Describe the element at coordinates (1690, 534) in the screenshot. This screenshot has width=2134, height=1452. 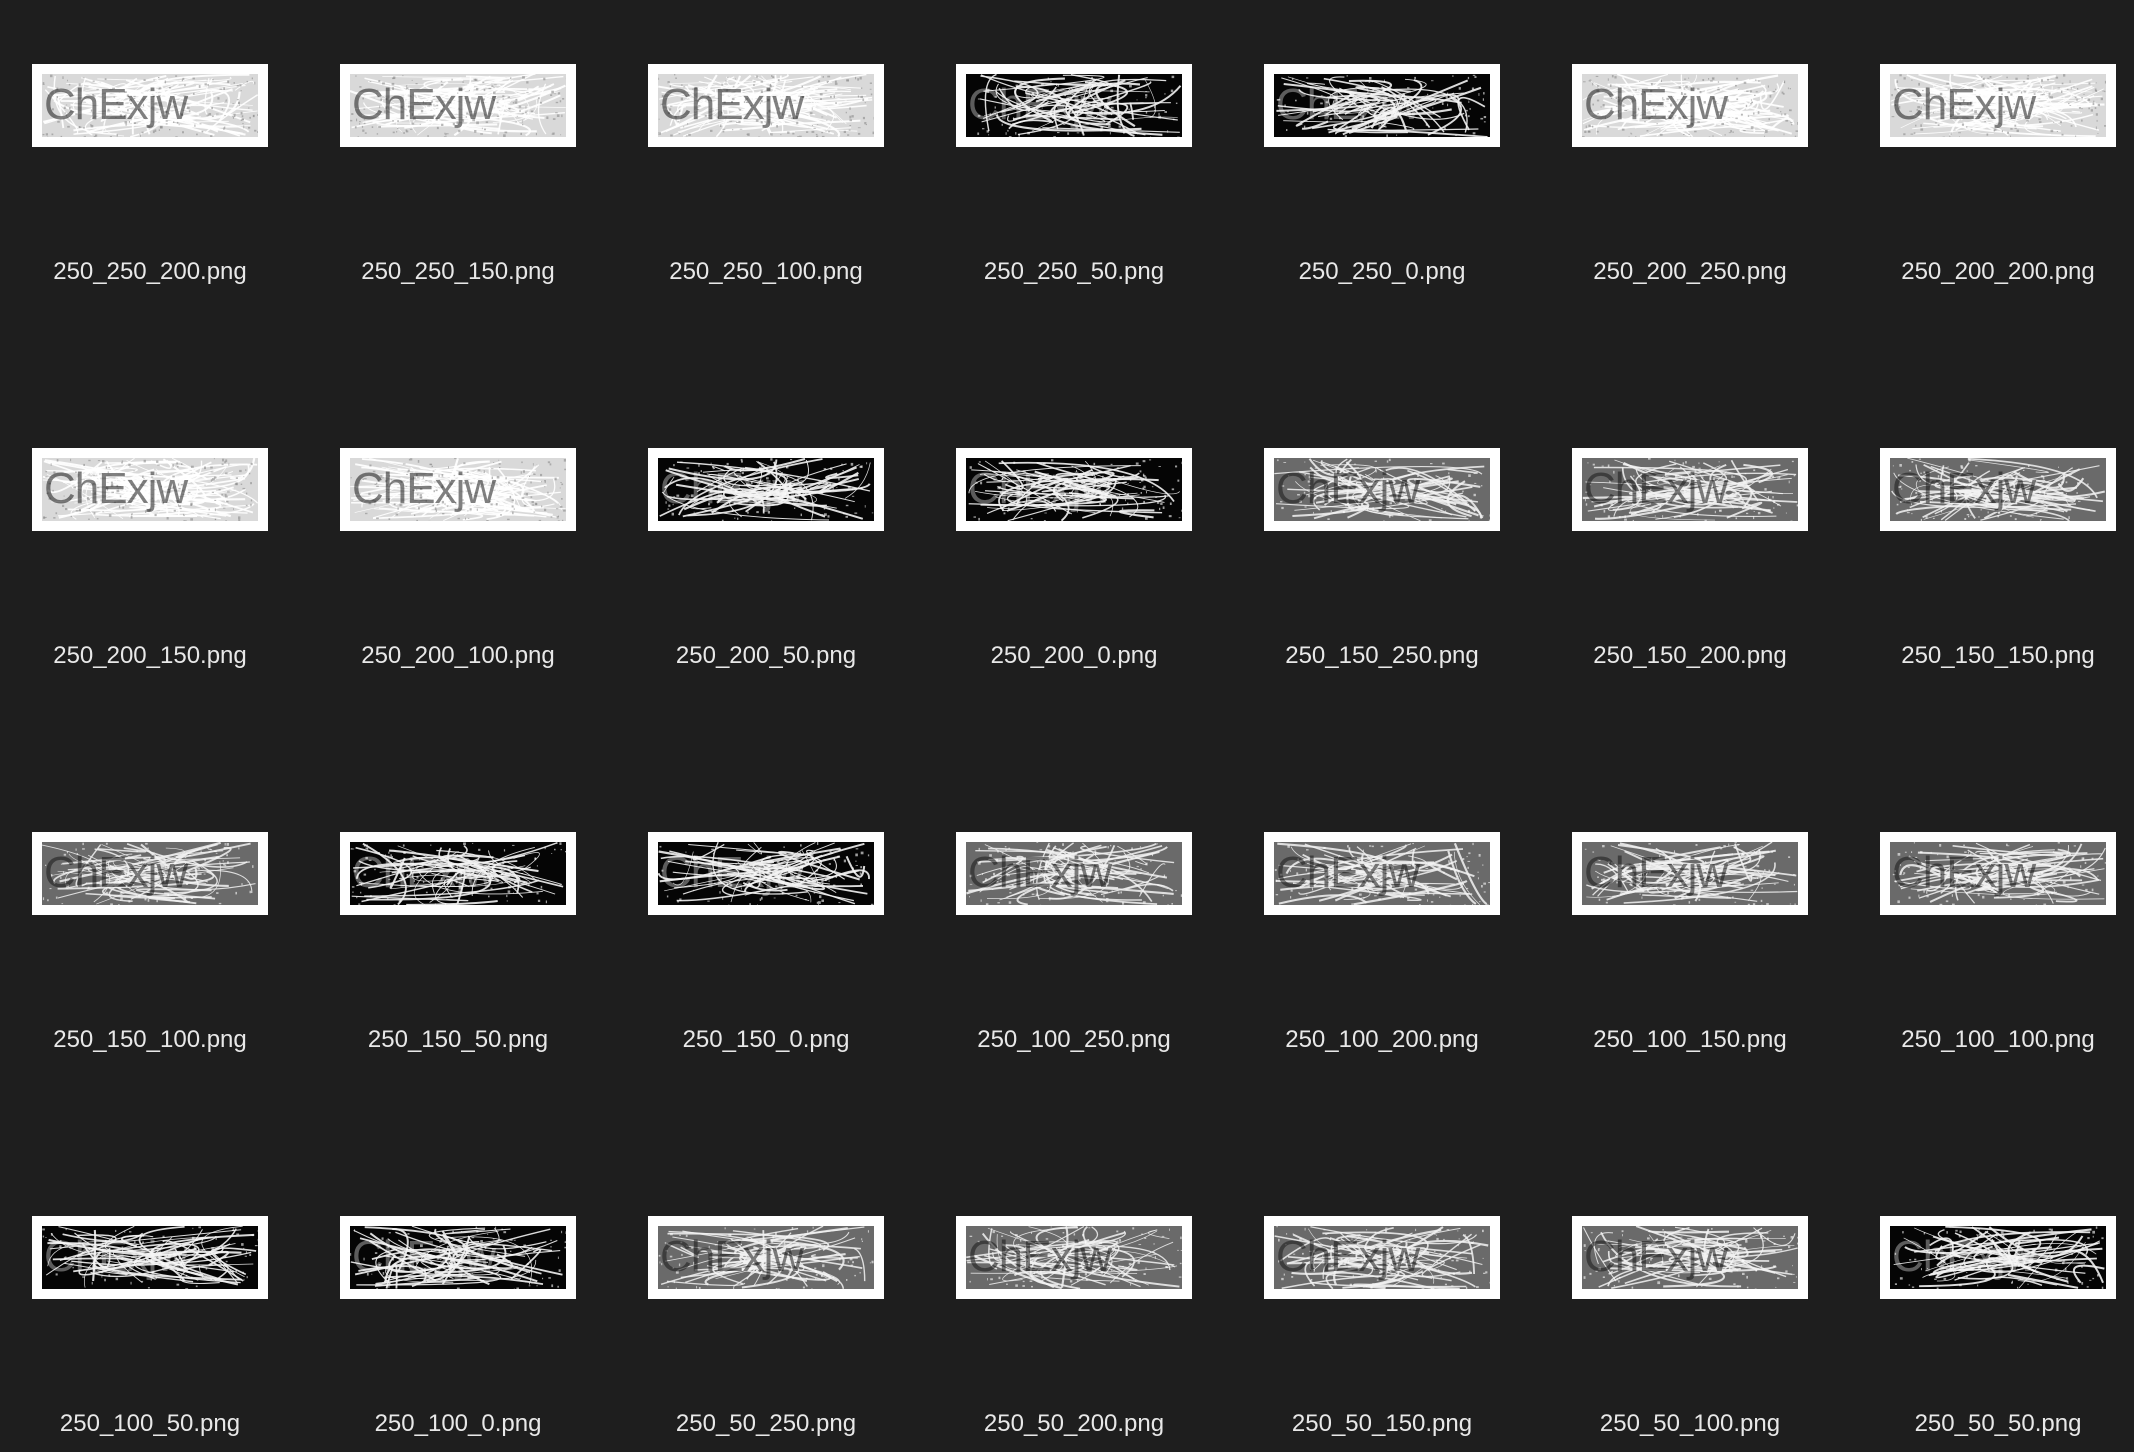
I see `file-item: ChExjw 250_150_200.png` at that location.